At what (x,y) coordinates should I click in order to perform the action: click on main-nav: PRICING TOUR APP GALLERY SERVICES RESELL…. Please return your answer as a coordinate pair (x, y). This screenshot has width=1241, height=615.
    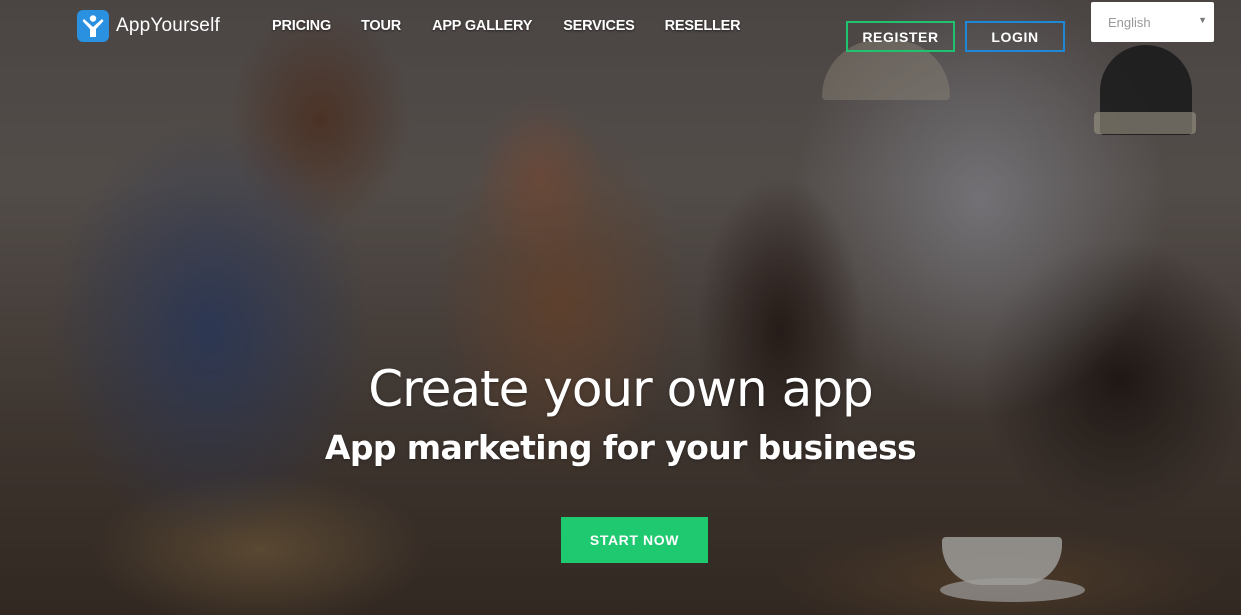
    Looking at the image, I should click on (506, 26).